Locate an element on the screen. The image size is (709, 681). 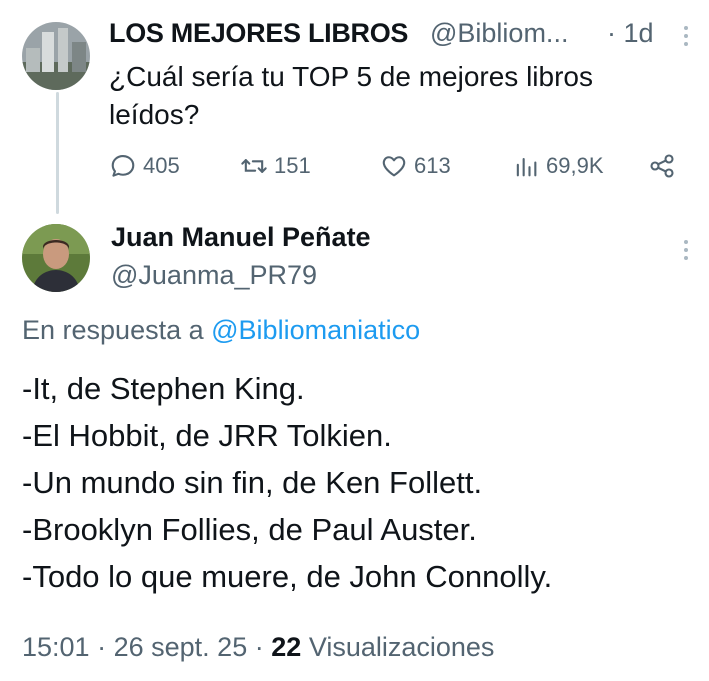
parent-timestamp: · 1d is located at coordinates (630, 33).